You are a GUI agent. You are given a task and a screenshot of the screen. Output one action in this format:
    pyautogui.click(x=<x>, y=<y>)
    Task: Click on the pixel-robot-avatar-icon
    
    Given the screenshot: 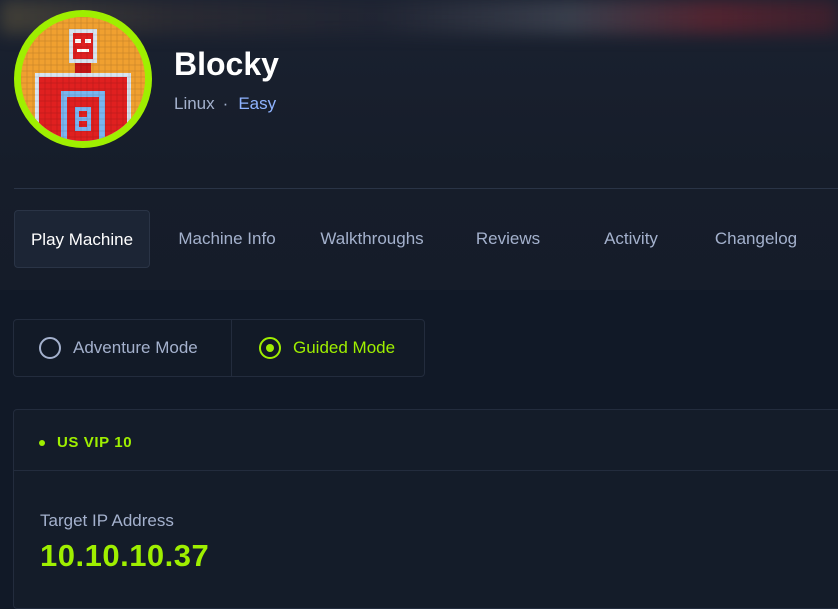 What is the action you would take?
    pyautogui.click(x=83, y=79)
    